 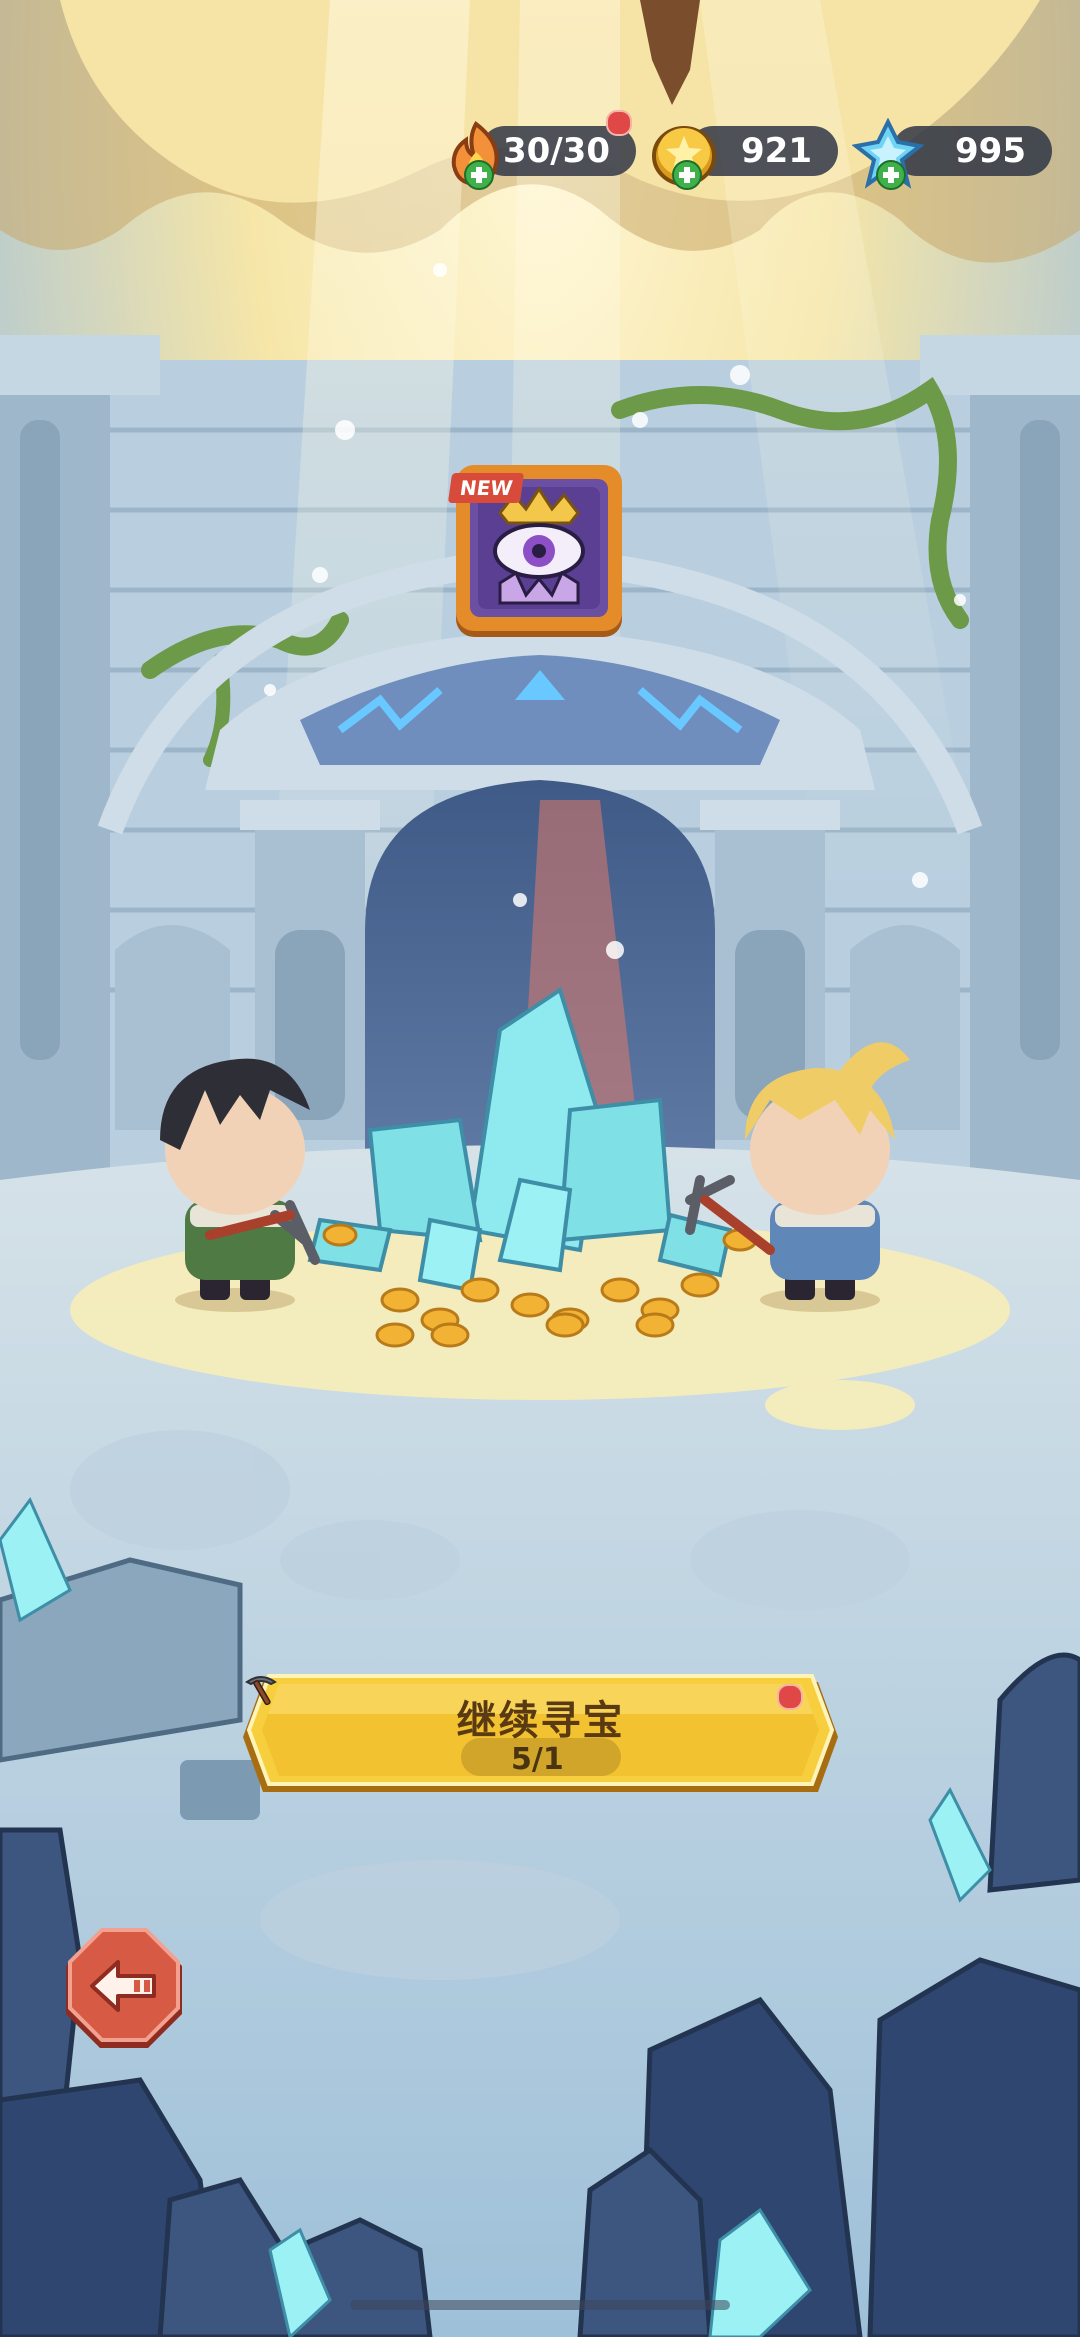 What do you see at coordinates (479, 175) in the screenshot?
I see `add-energy-icon` at bounding box center [479, 175].